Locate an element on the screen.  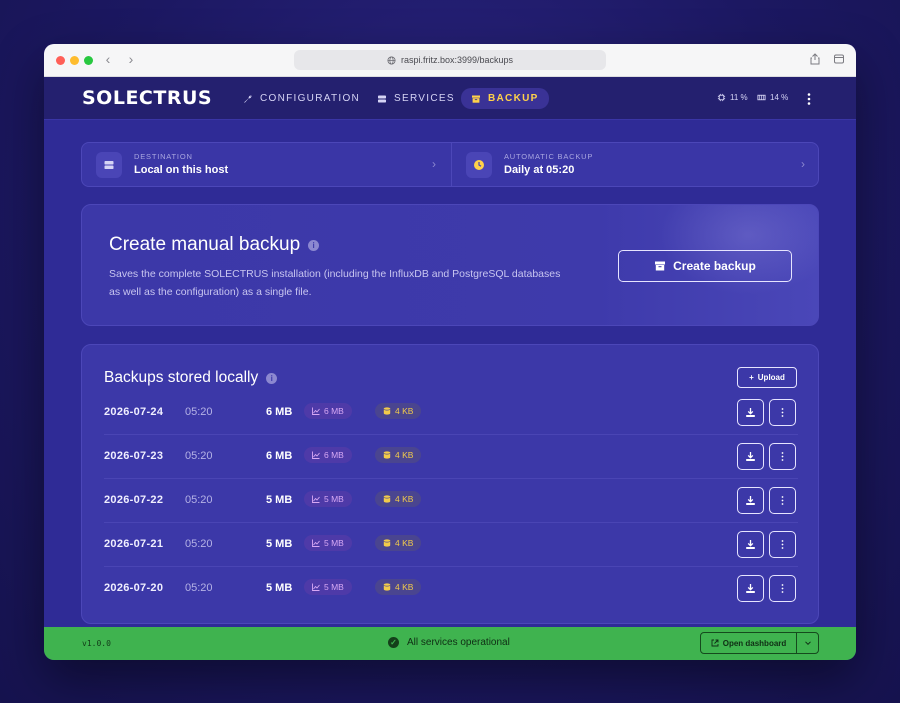
minimize-window-button is located at coordinates (74, 60).